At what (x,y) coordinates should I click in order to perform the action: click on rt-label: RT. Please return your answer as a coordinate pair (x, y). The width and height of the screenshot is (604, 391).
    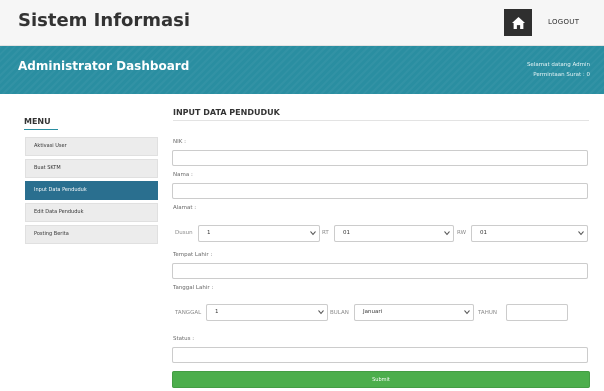
    Looking at the image, I should click on (325, 233).